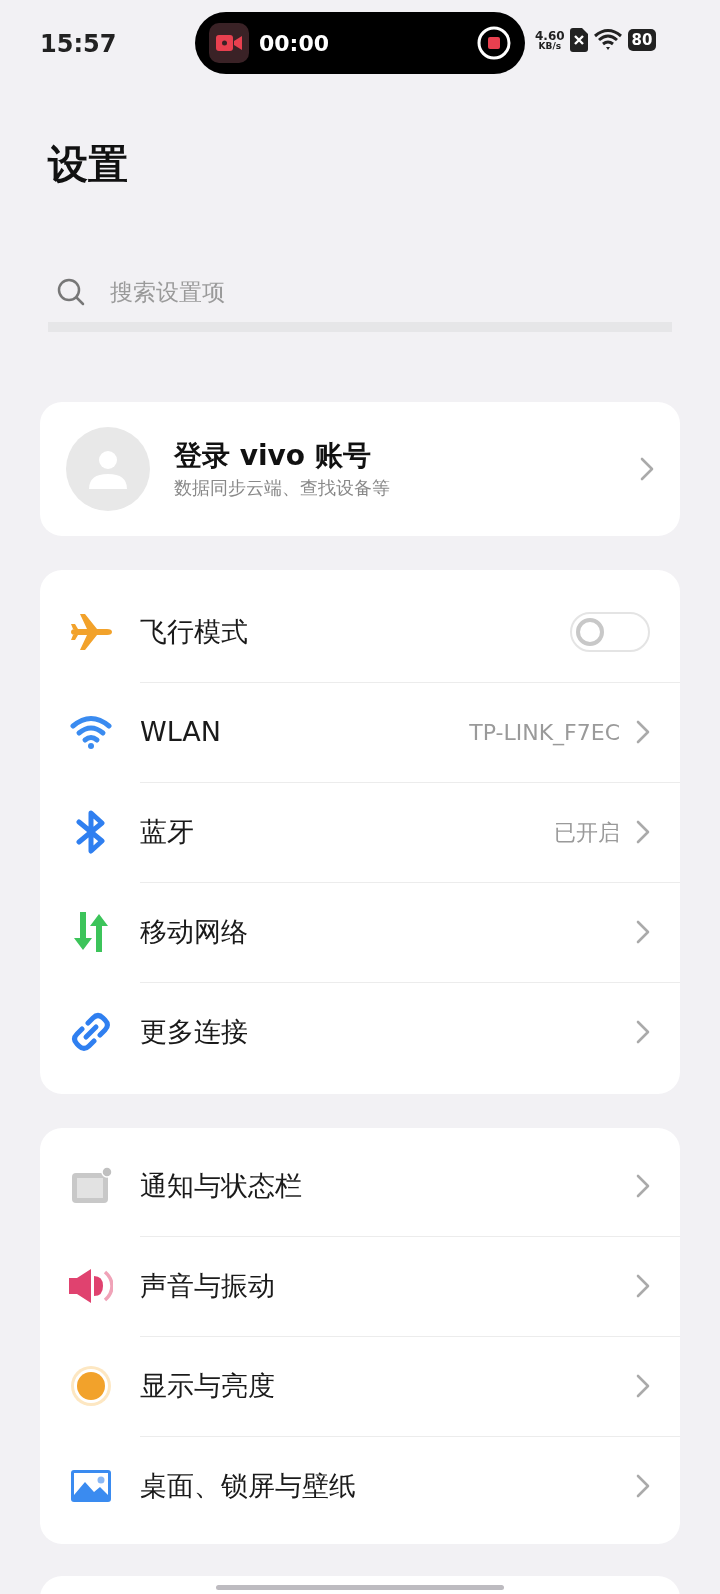 The height and width of the screenshot is (1594, 720). What do you see at coordinates (194, 631) in the screenshot?
I see `row-label: 飞行模式` at bounding box center [194, 631].